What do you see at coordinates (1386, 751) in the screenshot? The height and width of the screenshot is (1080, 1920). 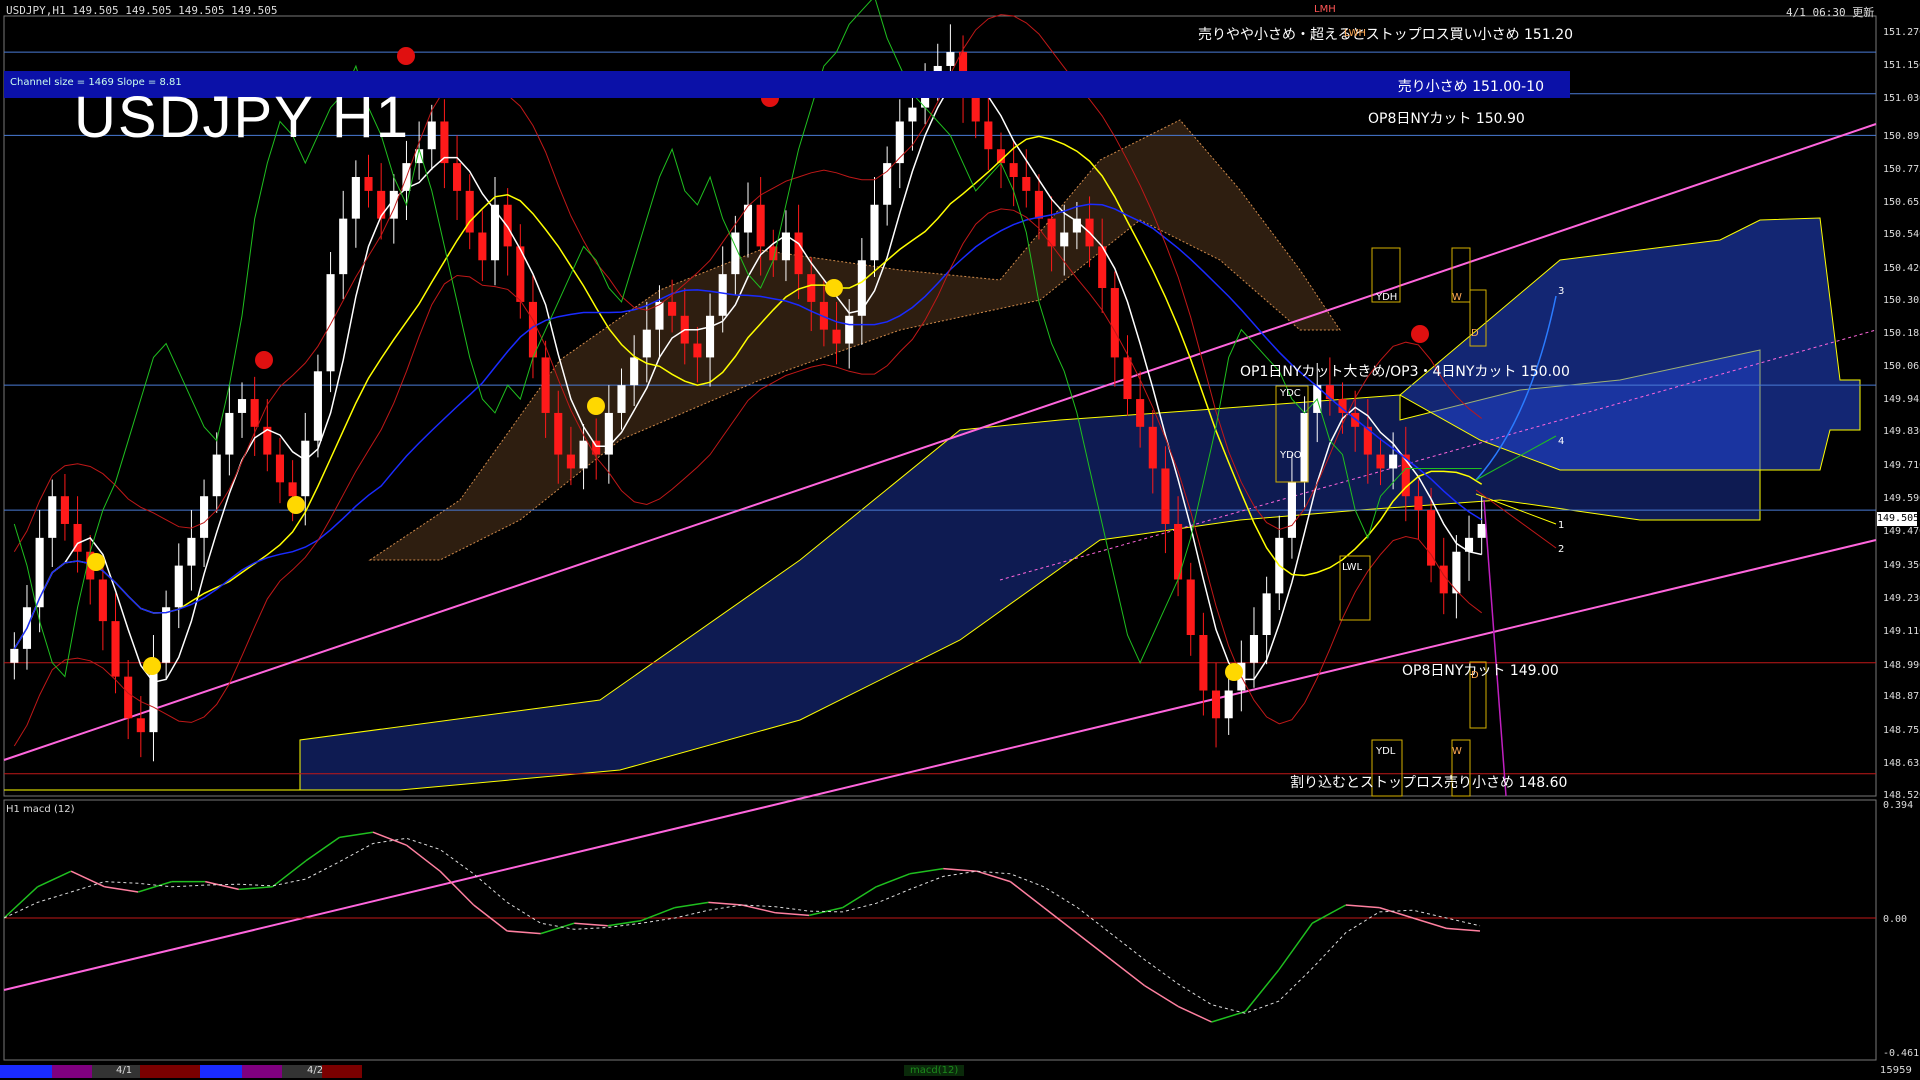 I see `level-box-ydl: YDL` at bounding box center [1386, 751].